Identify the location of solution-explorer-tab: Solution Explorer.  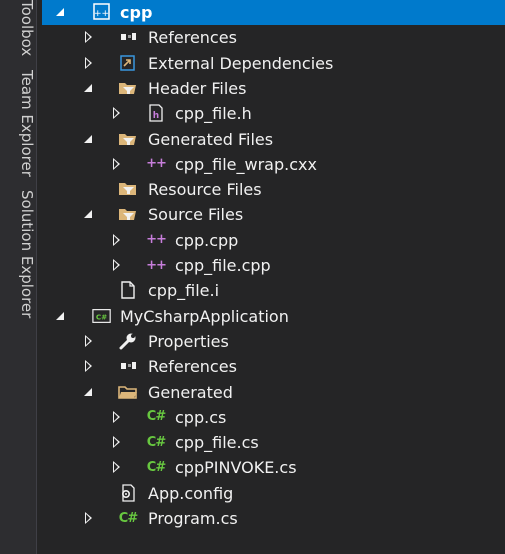
(18, 254).